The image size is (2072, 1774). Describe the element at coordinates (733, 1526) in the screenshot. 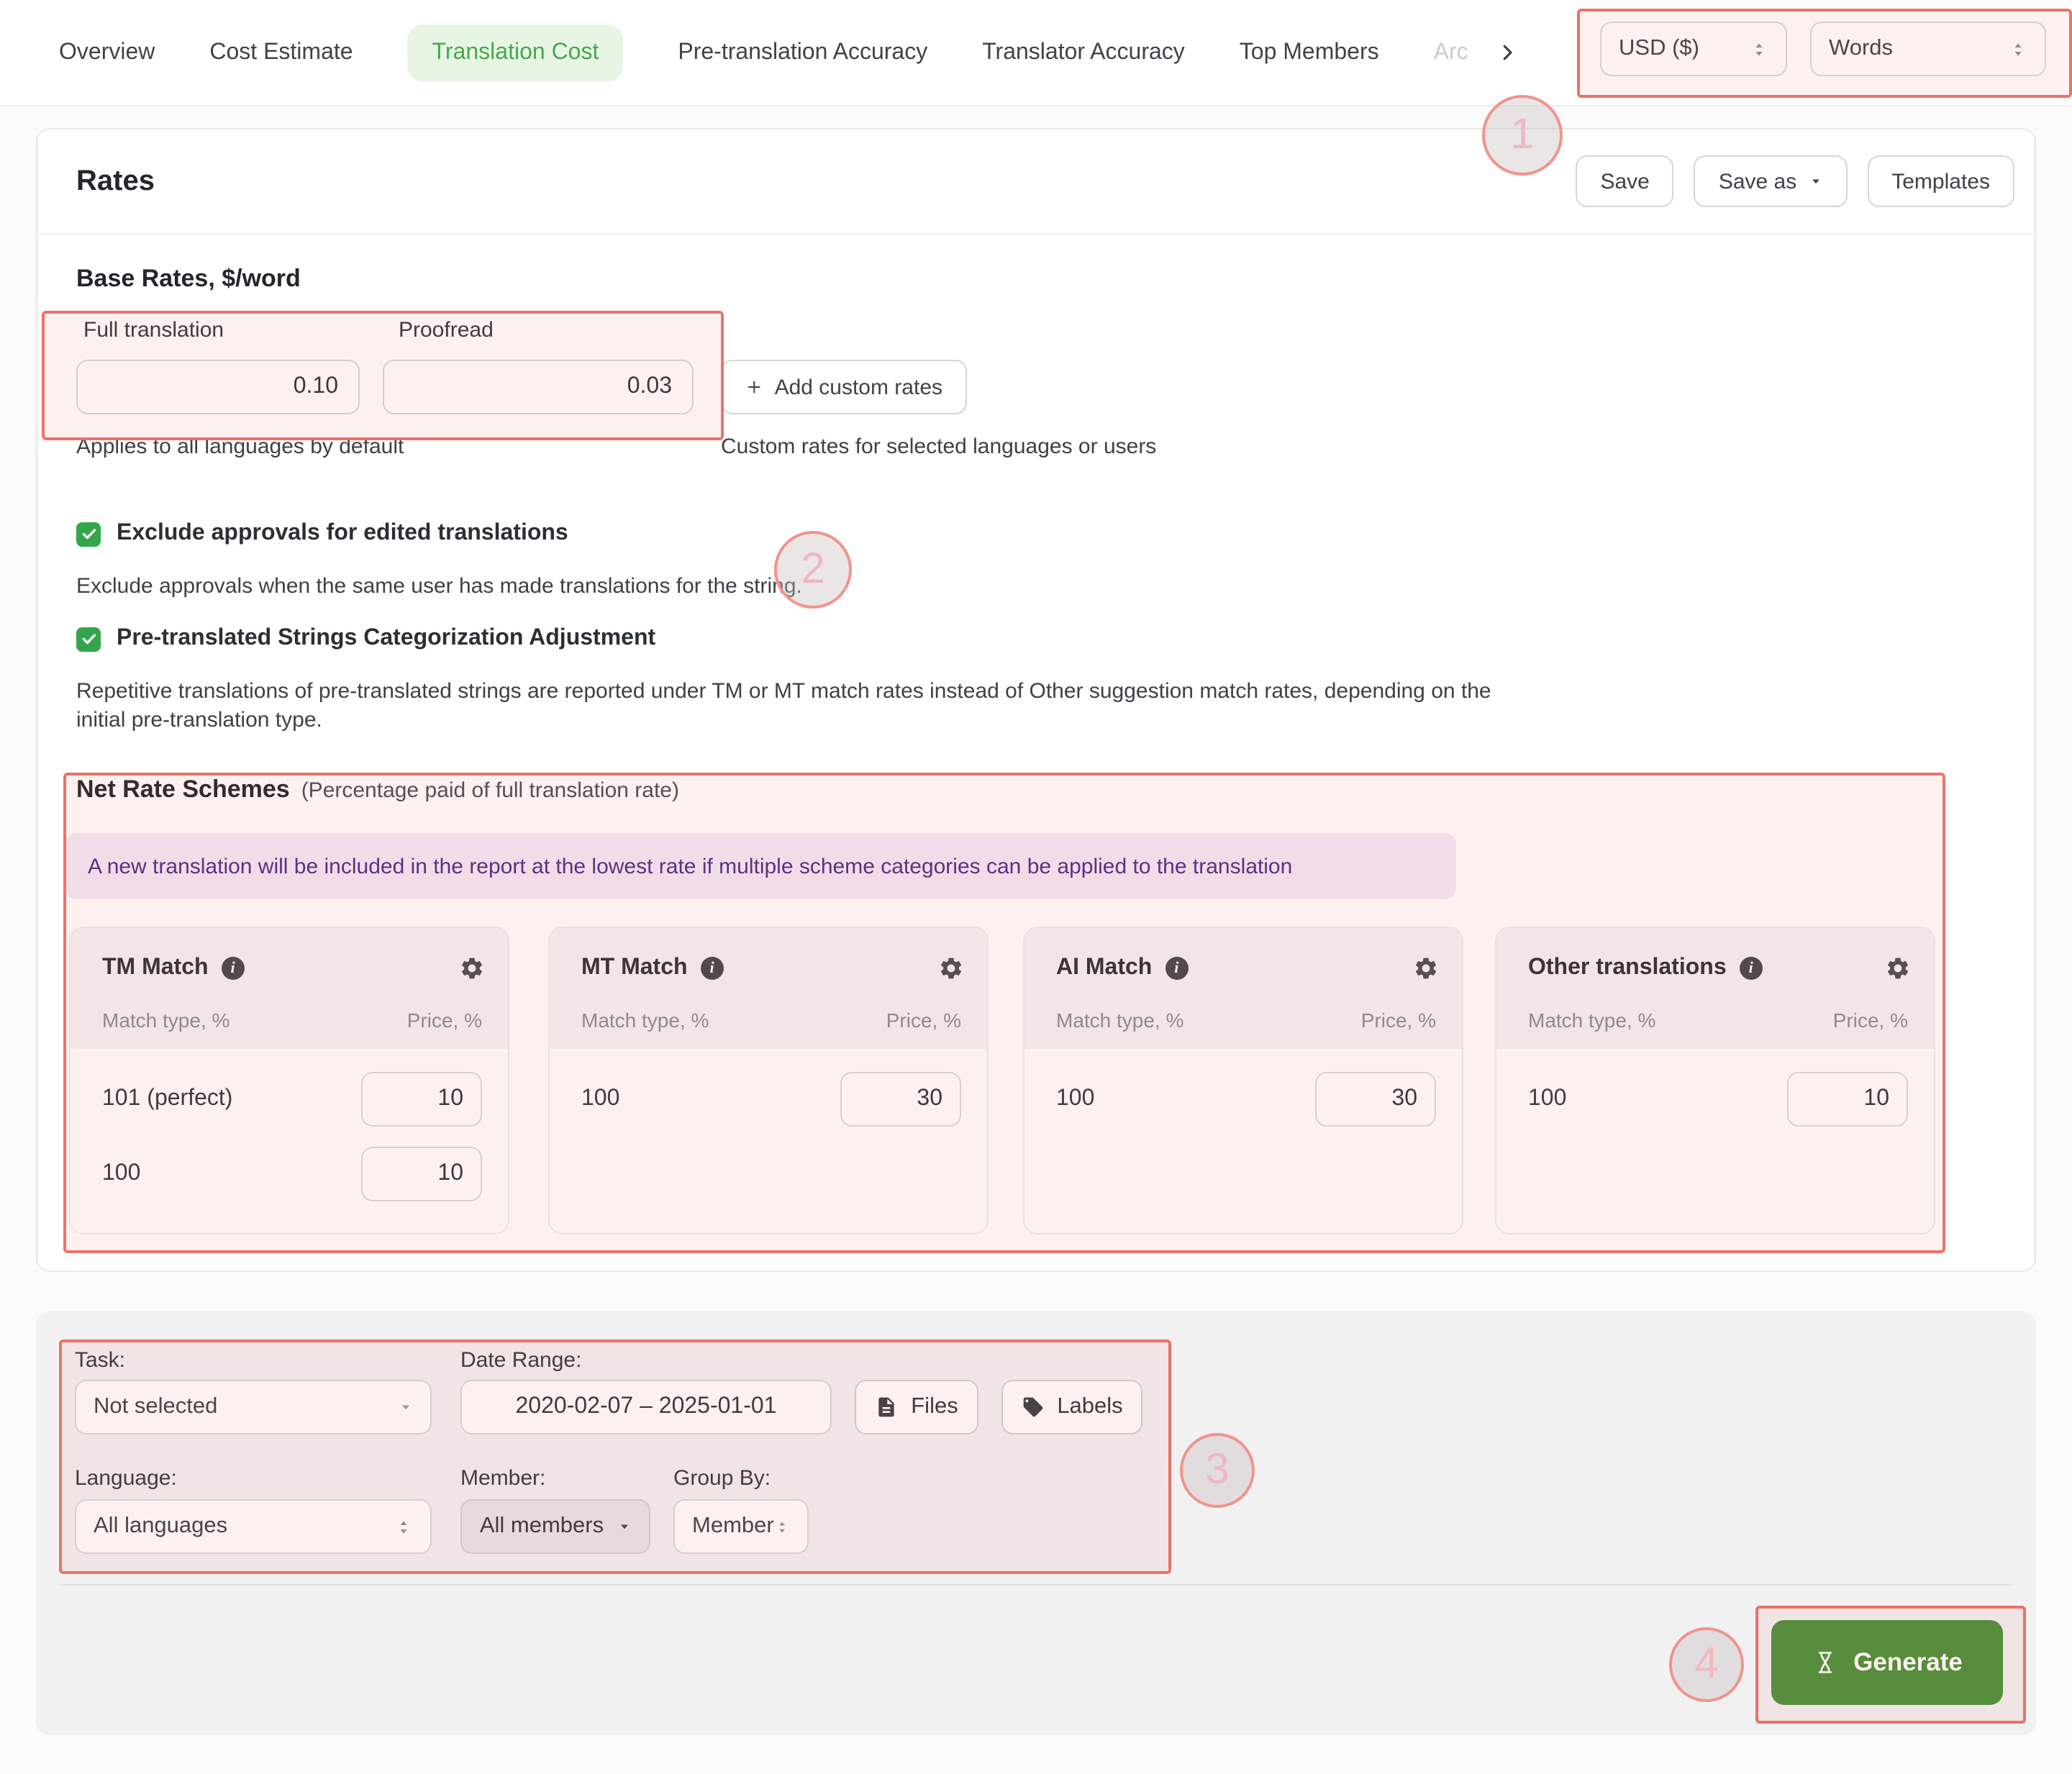

I see `group-by-value: Member` at that location.